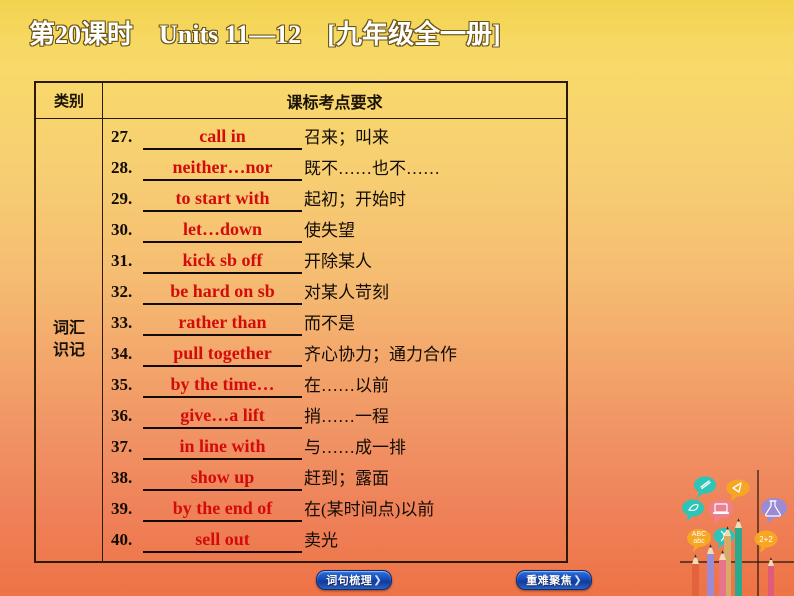  Describe the element at coordinates (727, 561) in the screenshot. I see `pencil-tan` at that location.